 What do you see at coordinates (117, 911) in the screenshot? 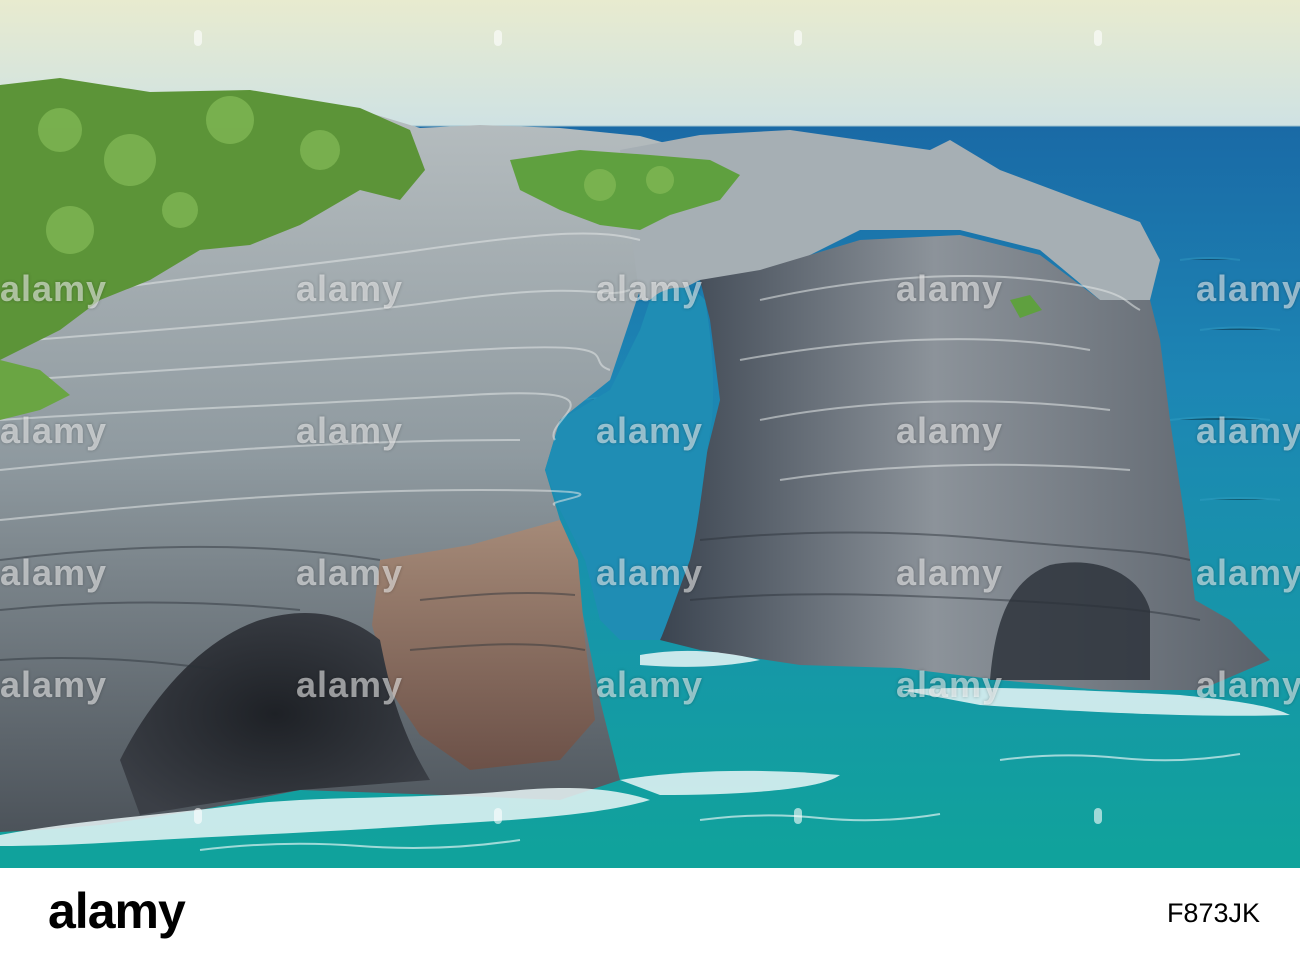
I see `alamy-logo: alamy` at bounding box center [117, 911].